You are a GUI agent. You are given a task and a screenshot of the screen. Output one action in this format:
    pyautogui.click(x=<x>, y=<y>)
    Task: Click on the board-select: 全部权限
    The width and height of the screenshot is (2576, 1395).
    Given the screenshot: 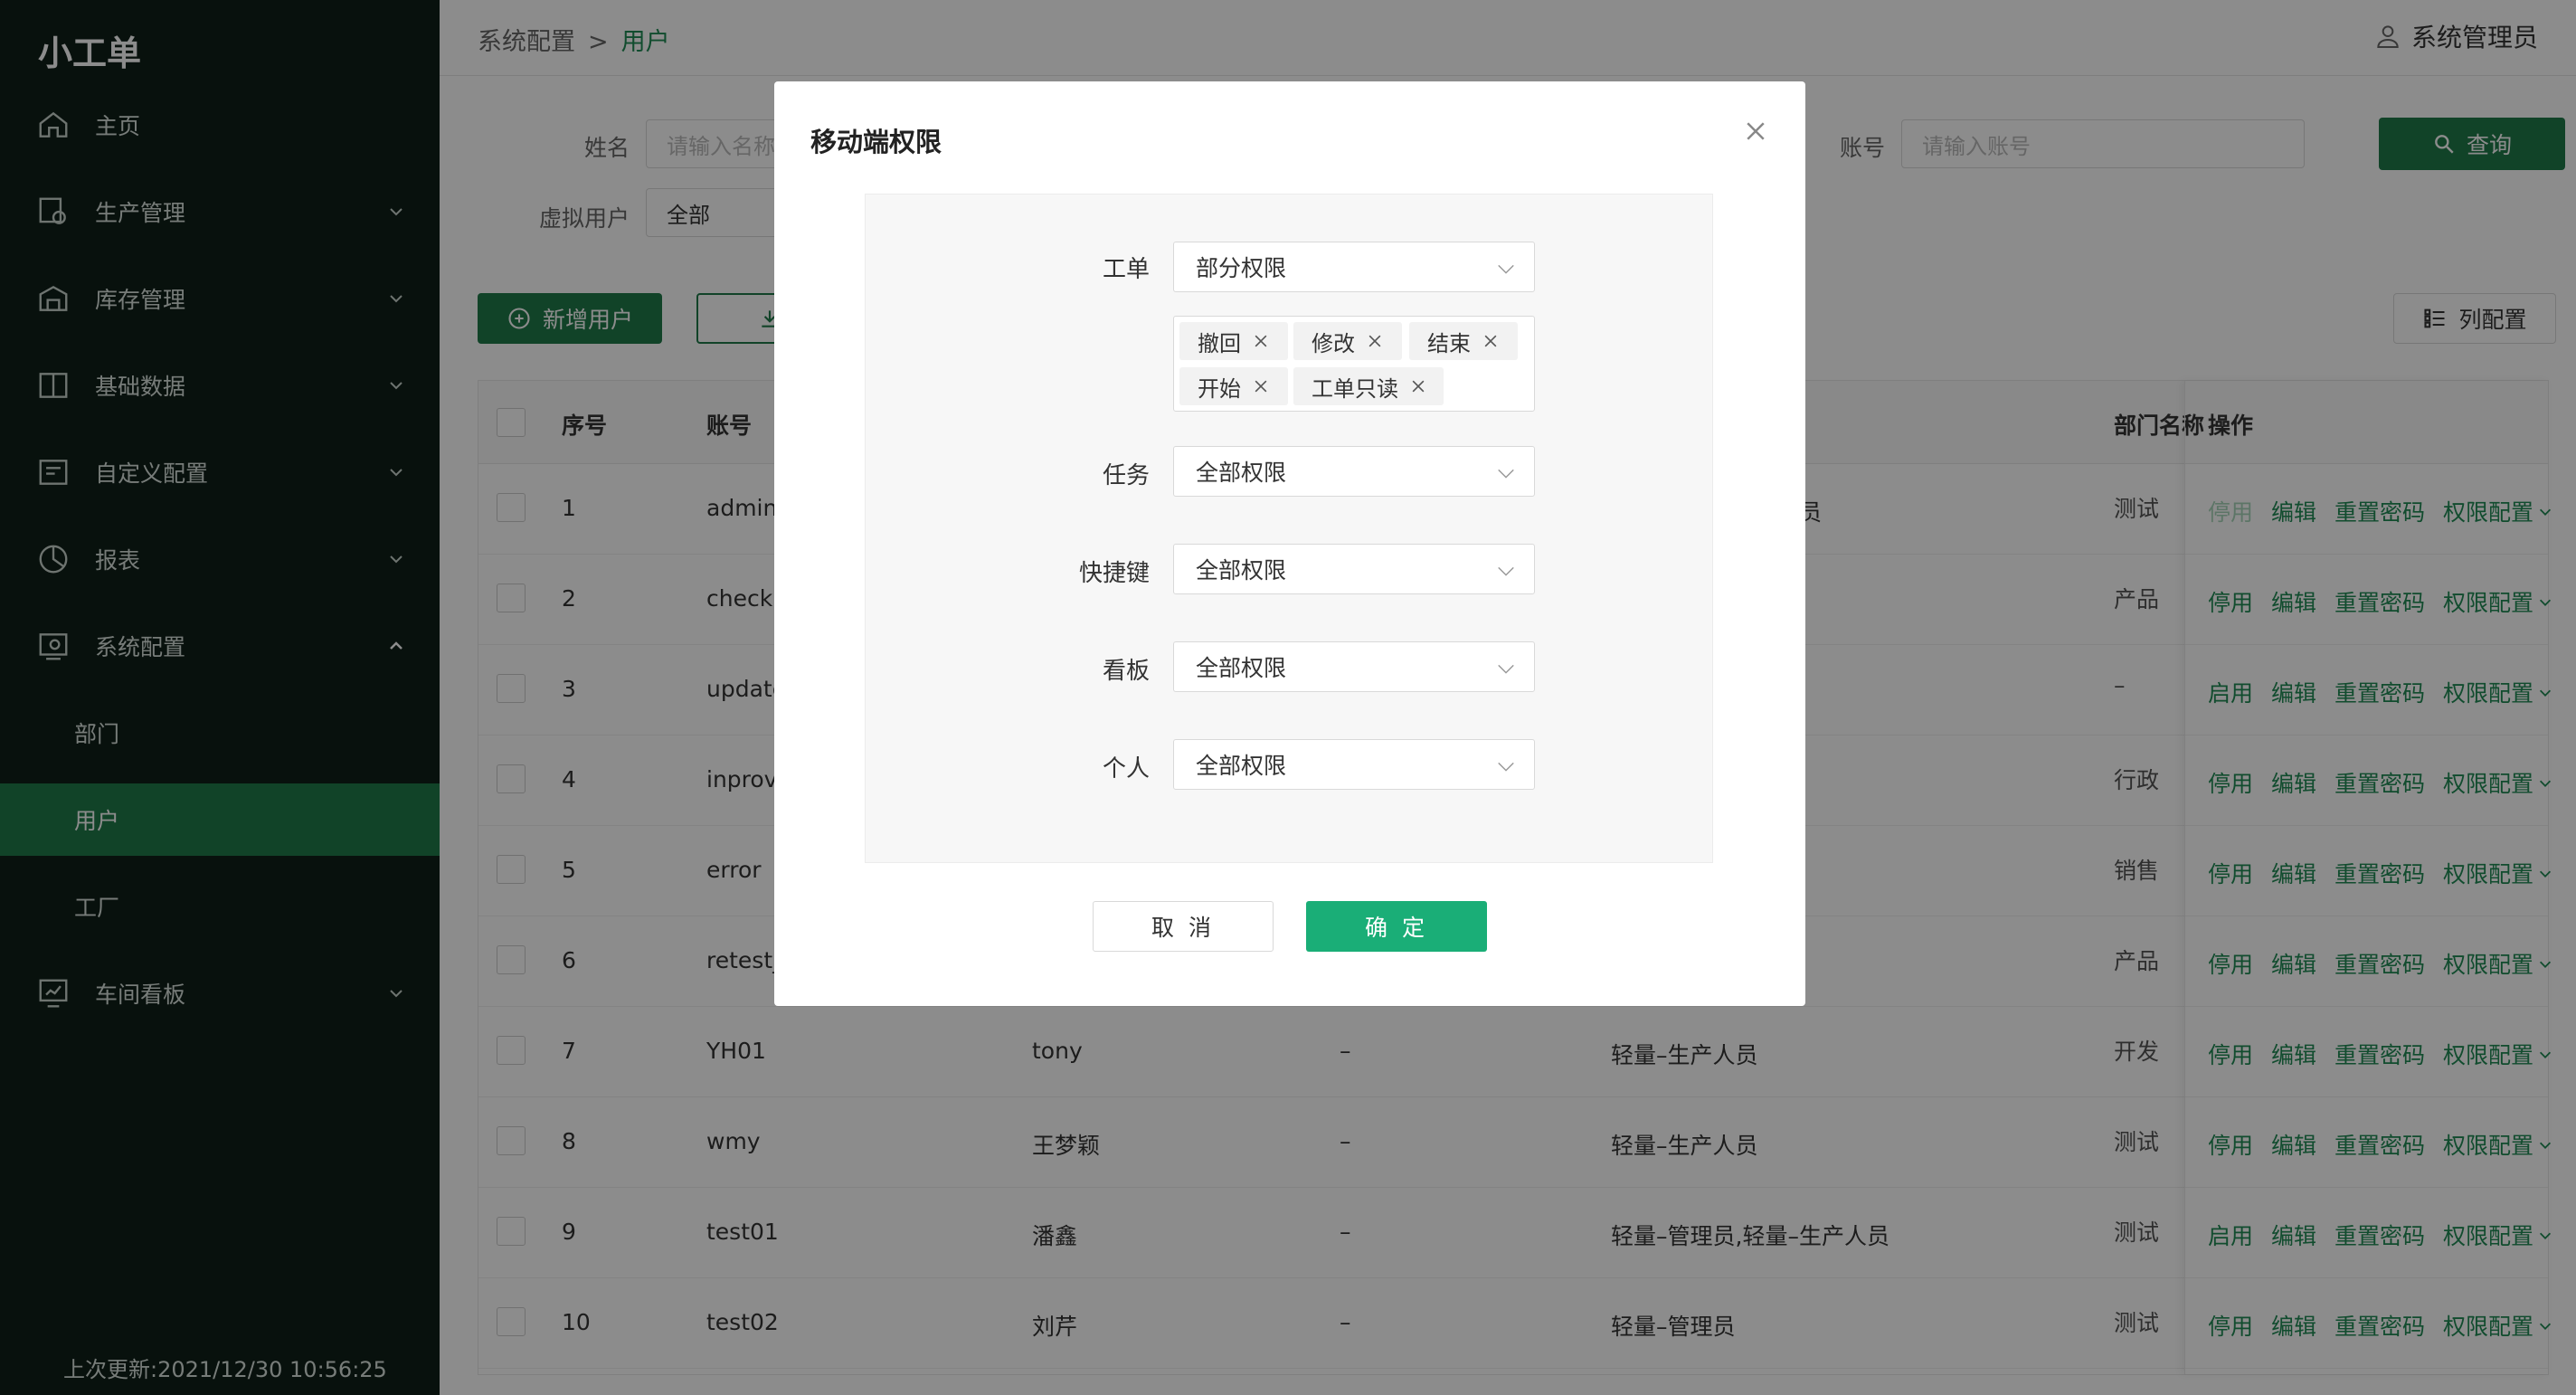 What is the action you would take?
    pyautogui.click(x=1354, y=666)
    